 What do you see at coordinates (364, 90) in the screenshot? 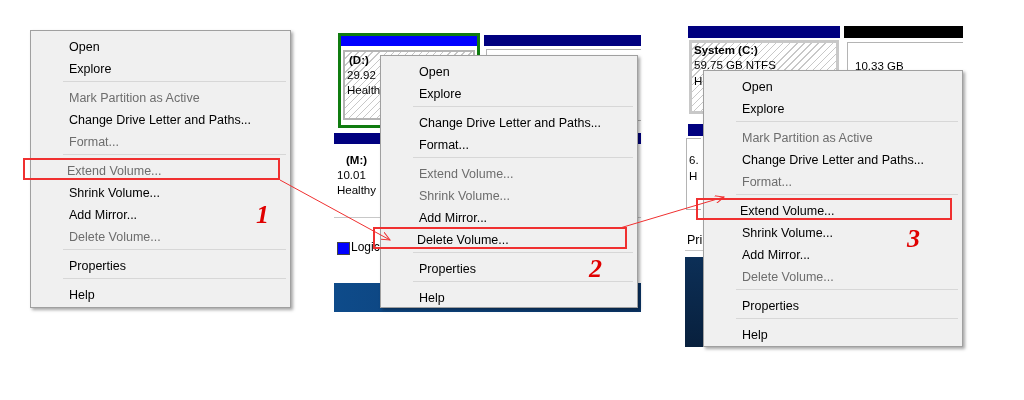
I see `drive-status: Health` at bounding box center [364, 90].